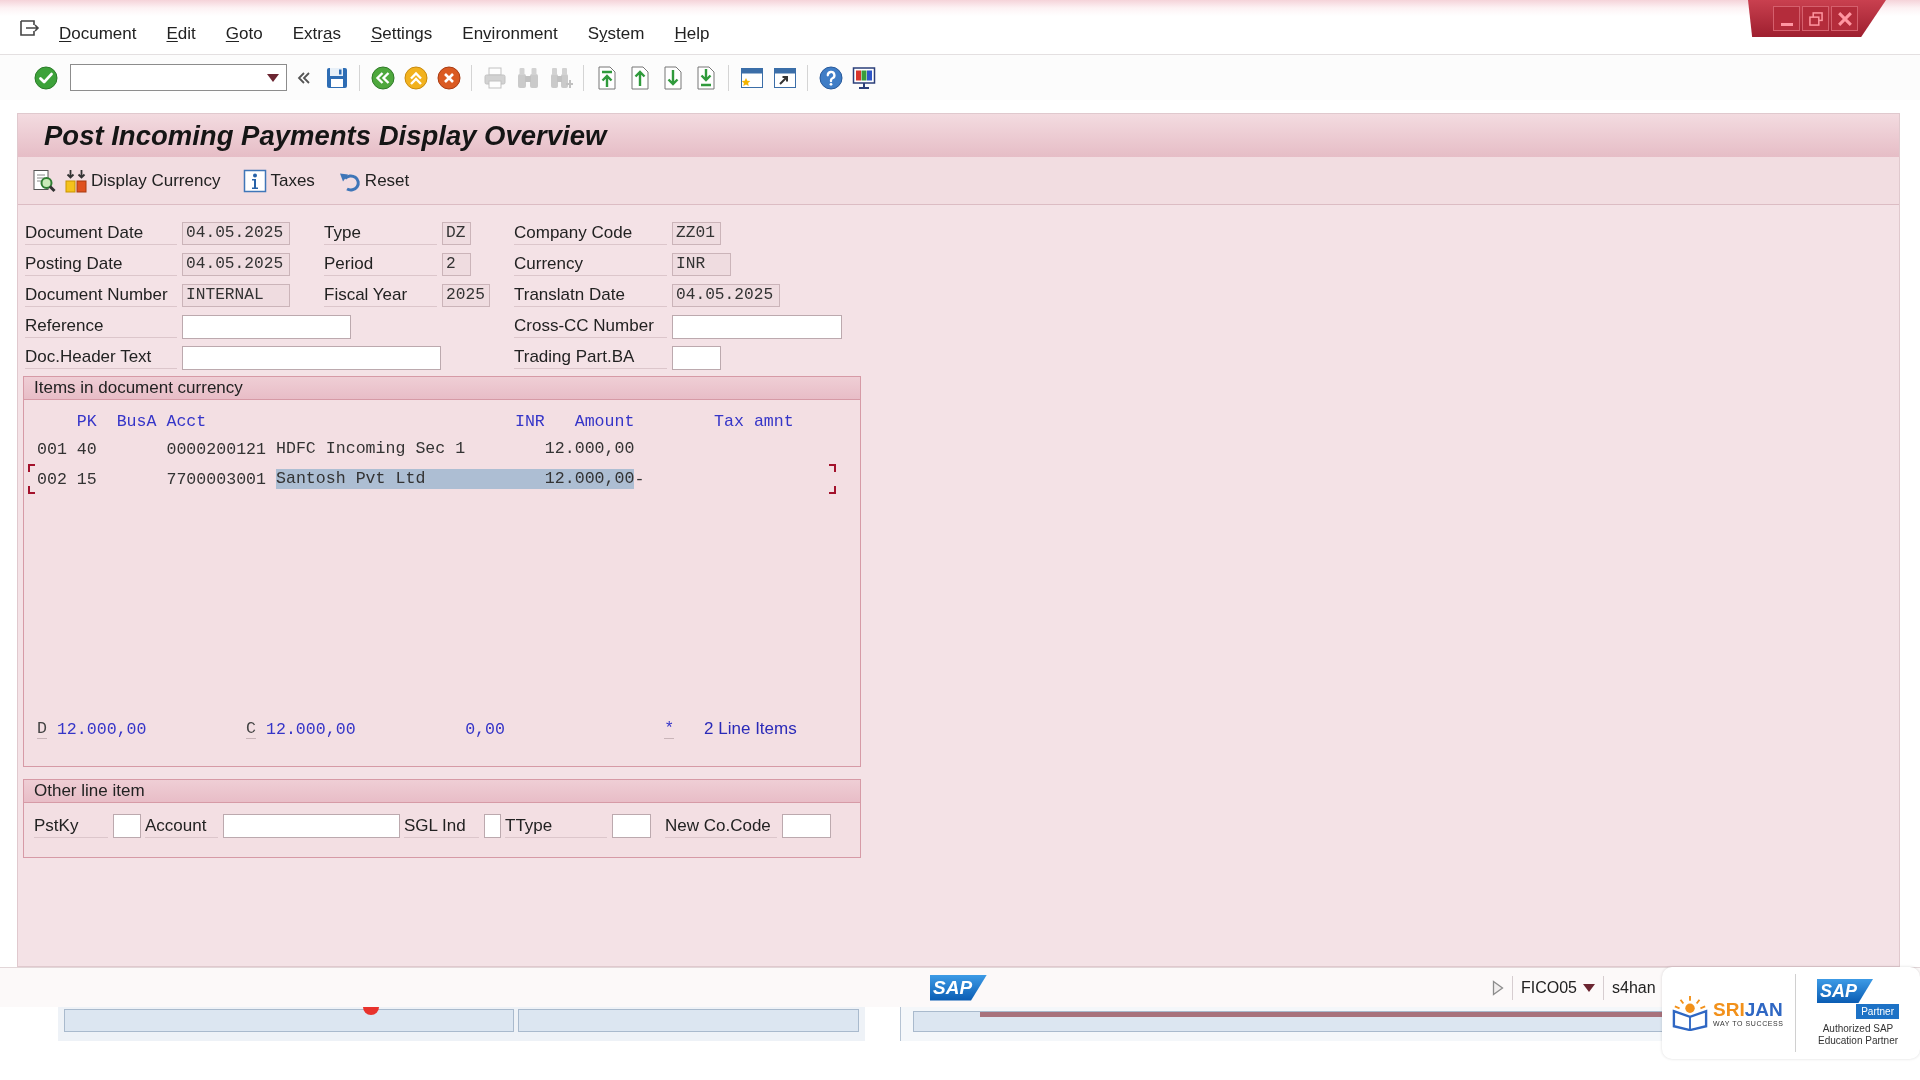 The width and height of the screenshot is (1920, 1080). What do you see at coordinates (485, 729) in the screenshot?
I see `balance-total: 0,00` at bounding box center [485, 729].